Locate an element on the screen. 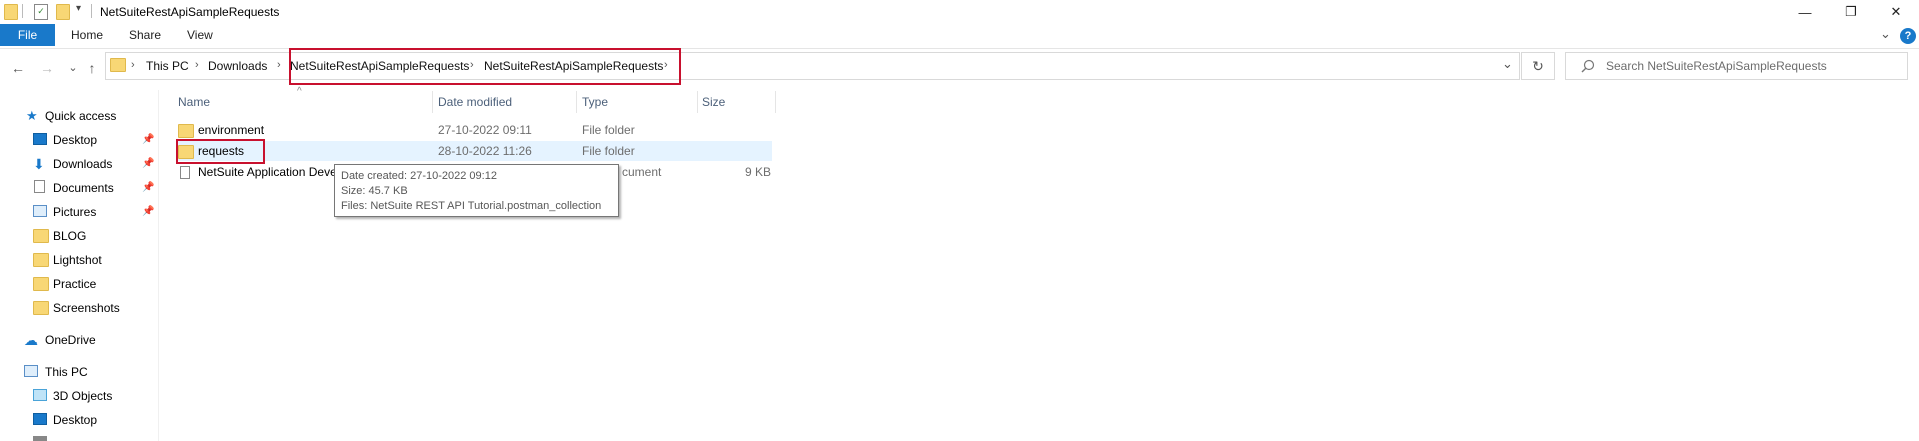 The height and width of the screenshot is (441, 1919). file-row: environment 27-10-2022 09:11 File folder is located at coordinates (474, 130).